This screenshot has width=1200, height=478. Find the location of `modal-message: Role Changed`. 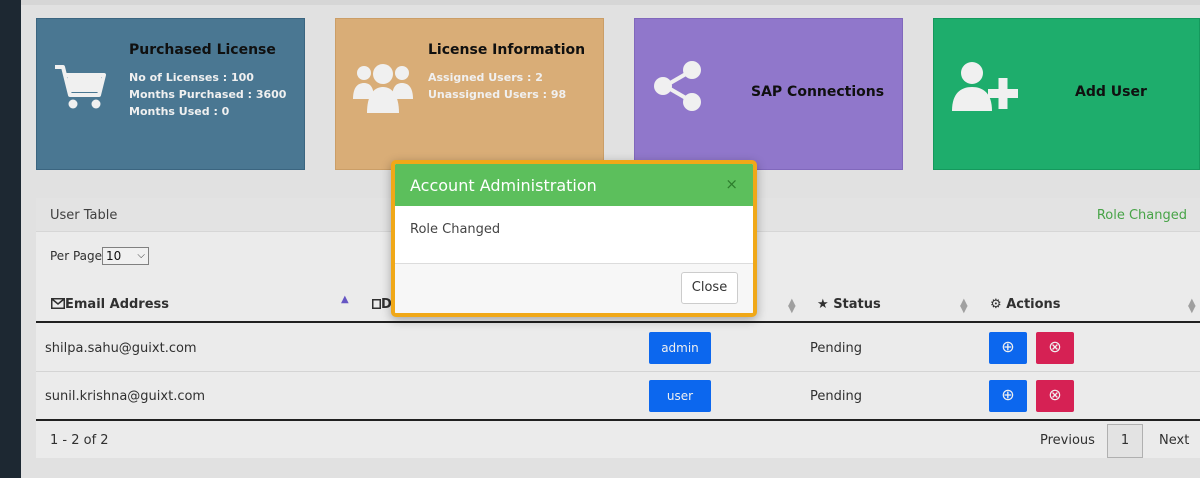

modal-message: Role Changed is located at coordinates (455, 229).